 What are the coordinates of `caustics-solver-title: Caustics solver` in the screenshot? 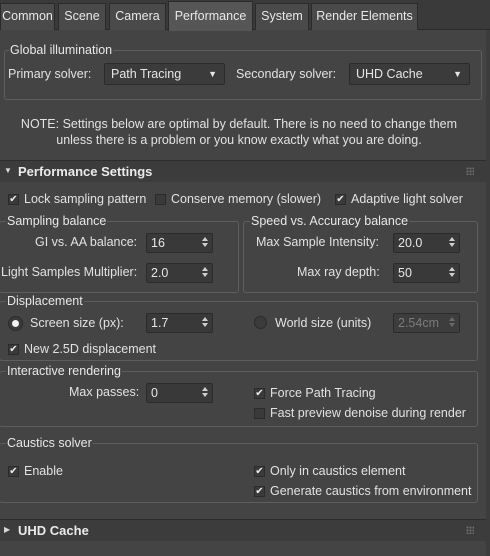 It's located at (49, 443).